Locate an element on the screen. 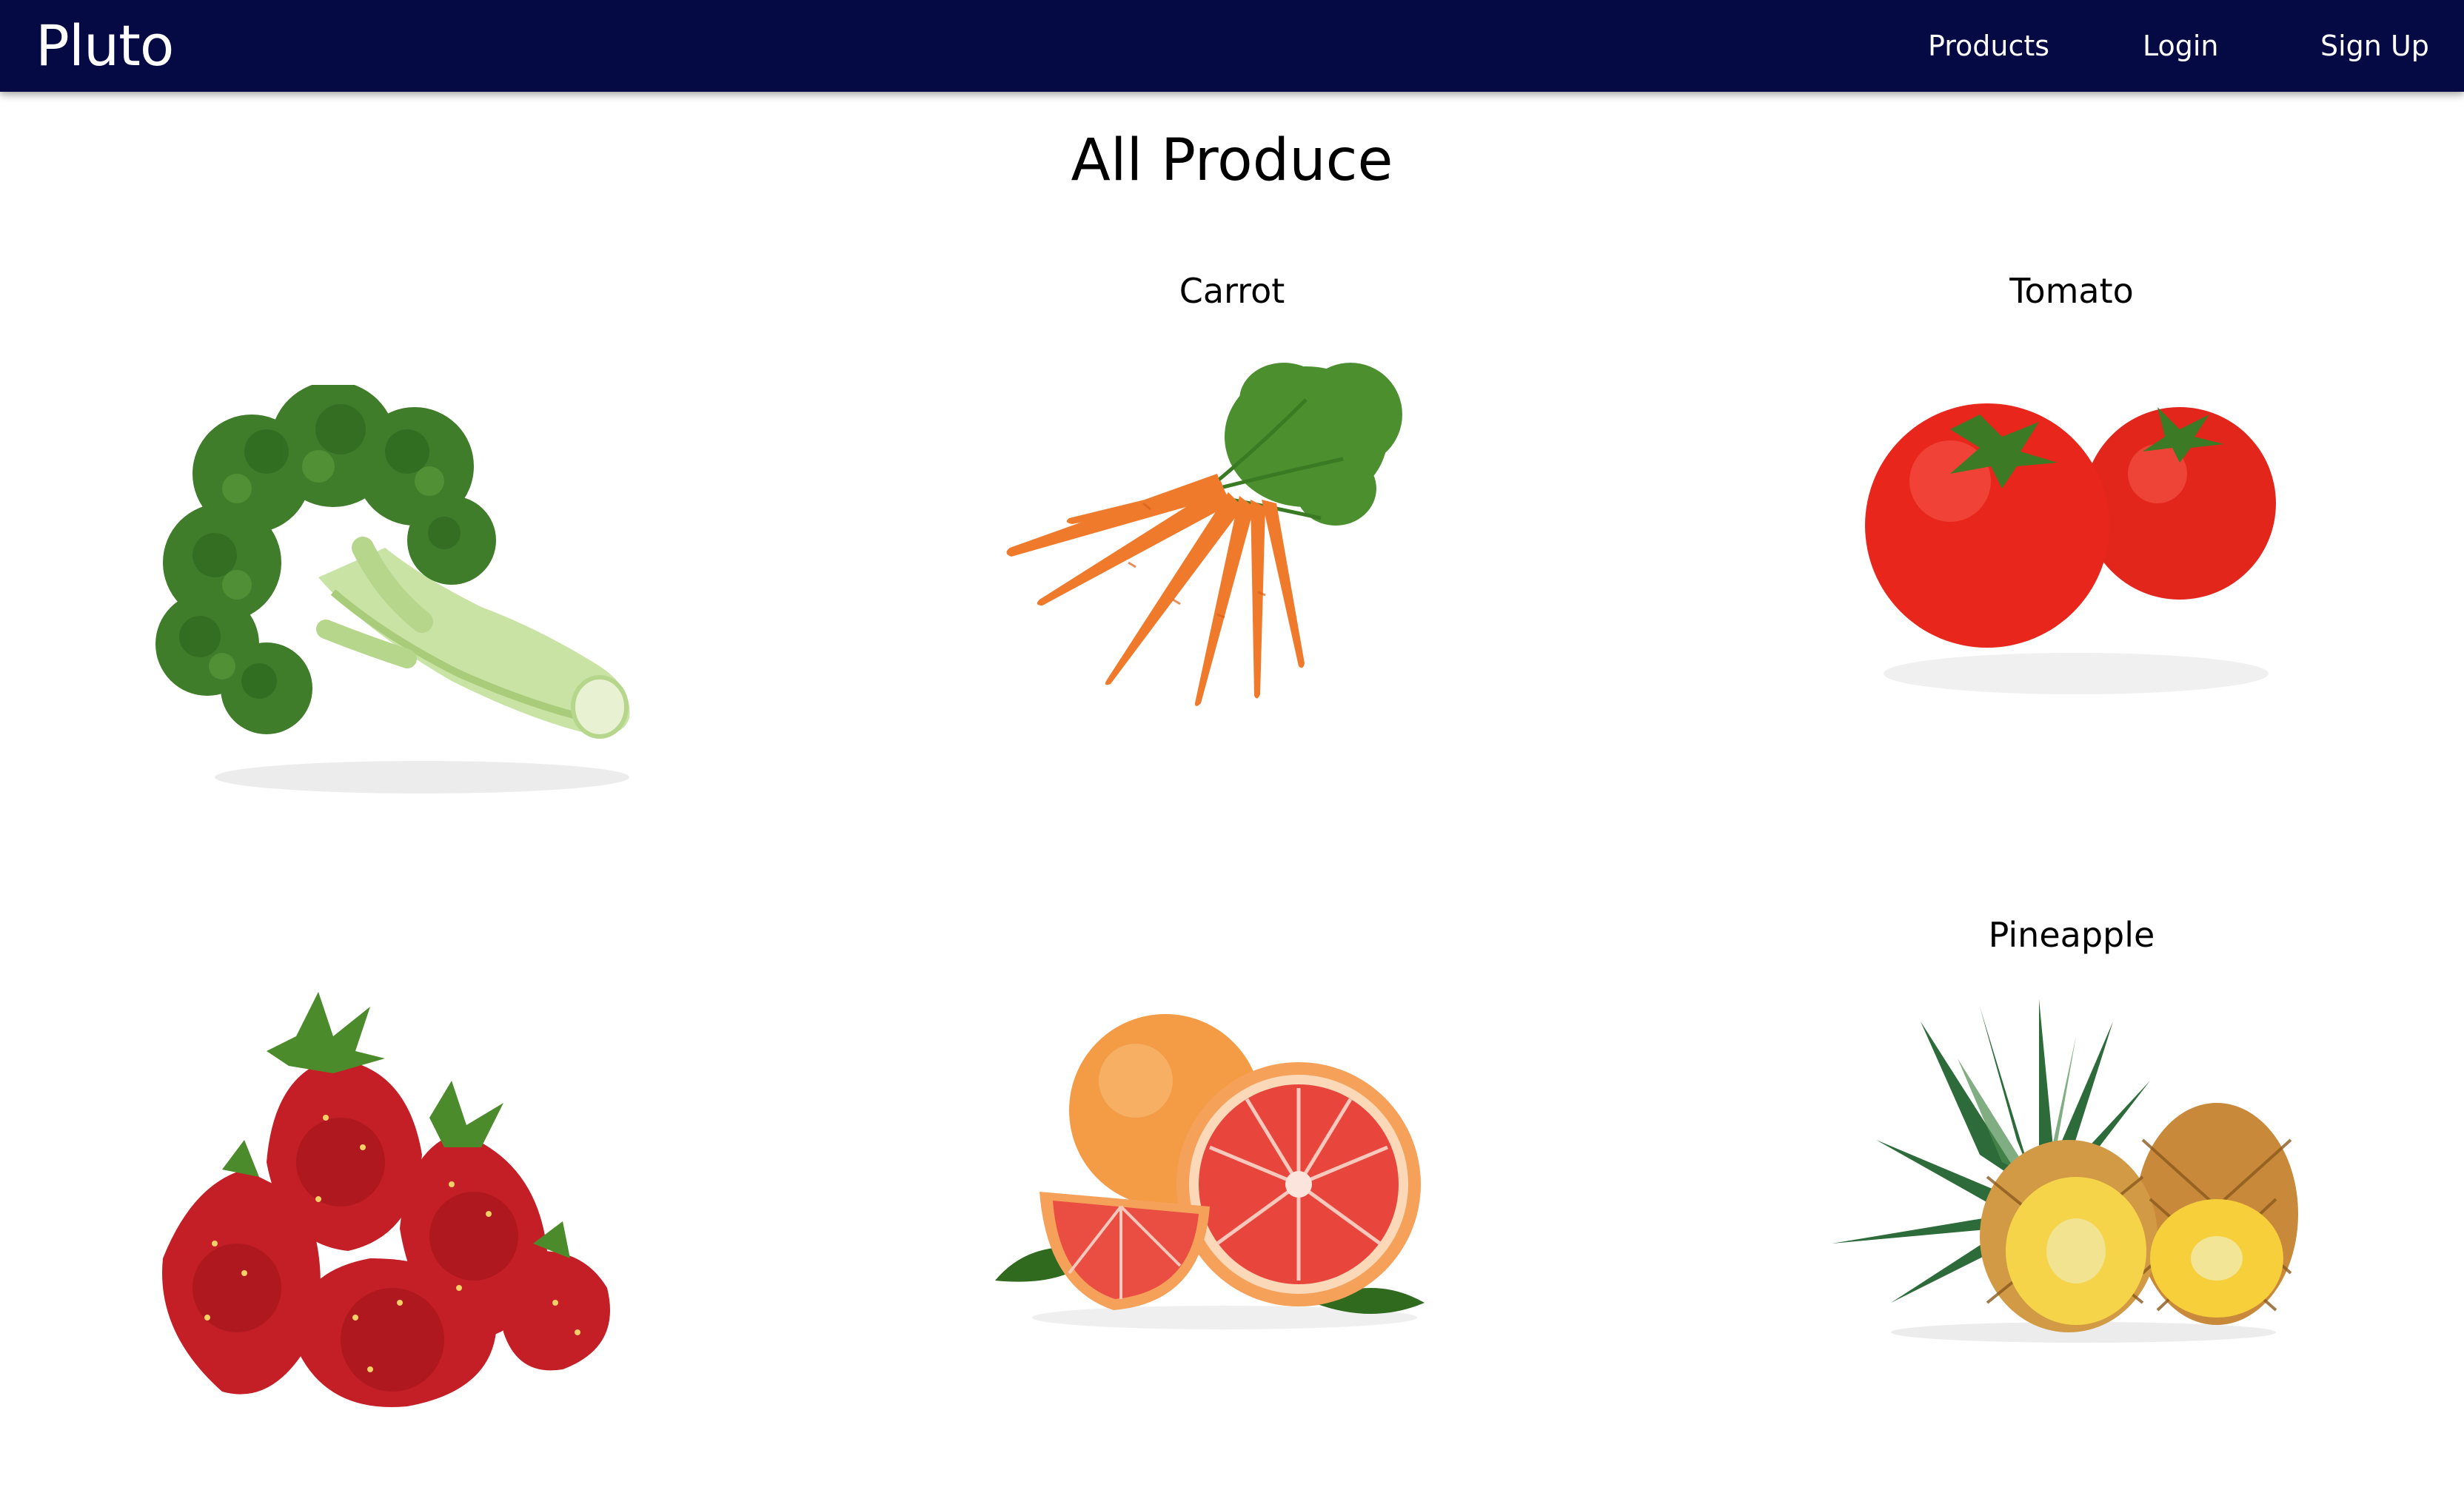 The image size is (2464, 1510). product-card-tomato: Tomato is located at coordinates (2072, 570).